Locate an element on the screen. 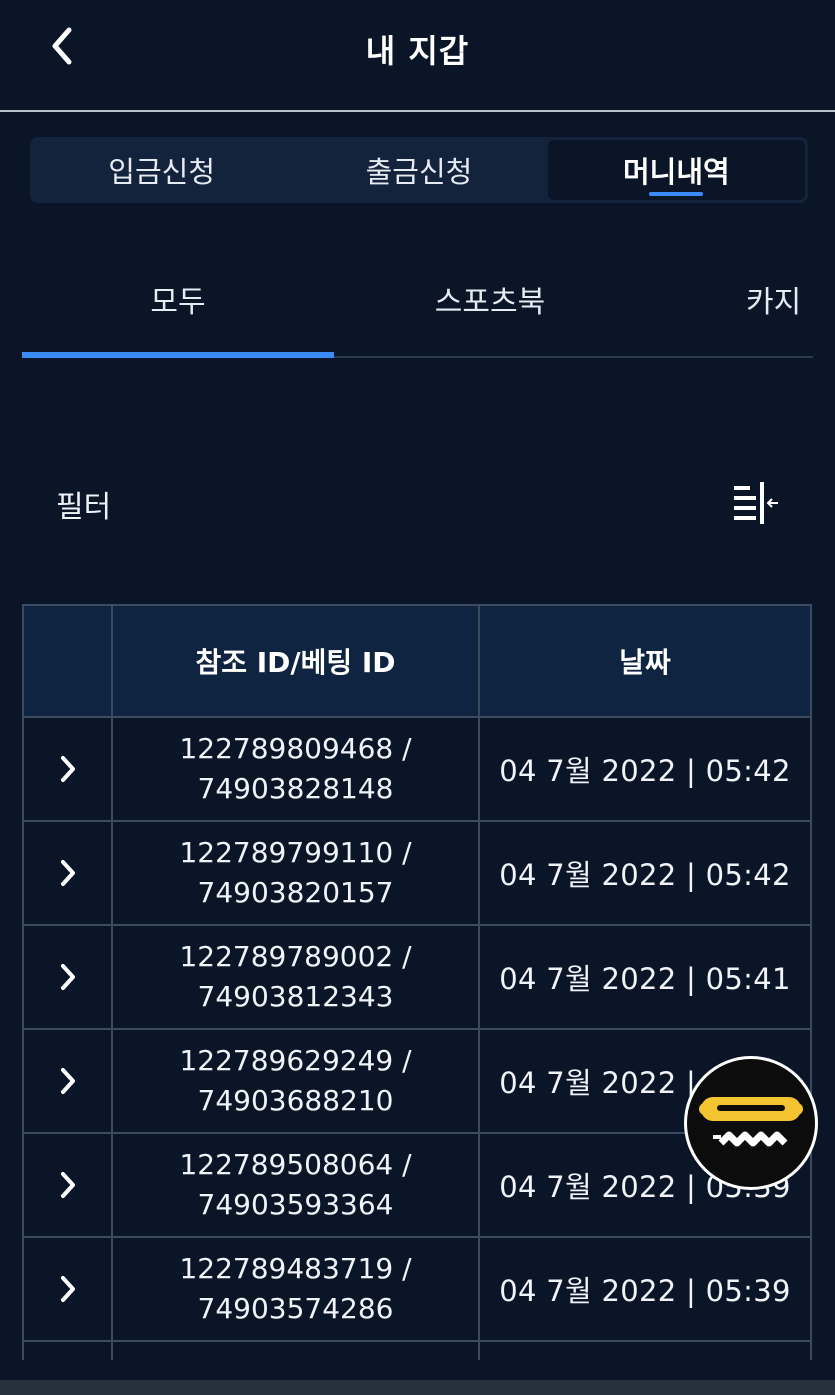  brand-mascot-icon is located at coordinates (751, 1122).